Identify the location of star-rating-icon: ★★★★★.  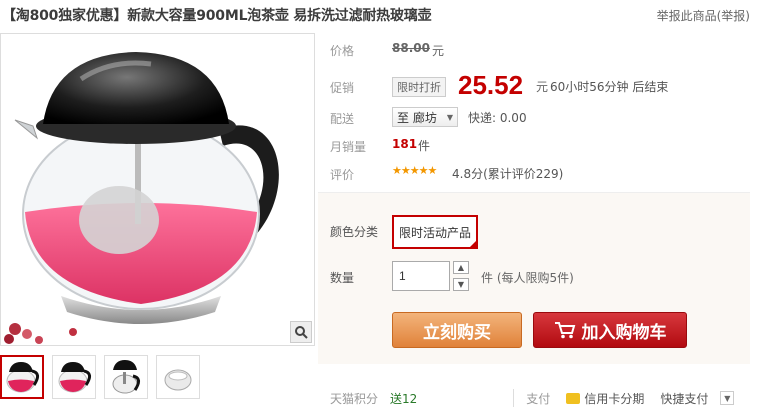
(414, 170).